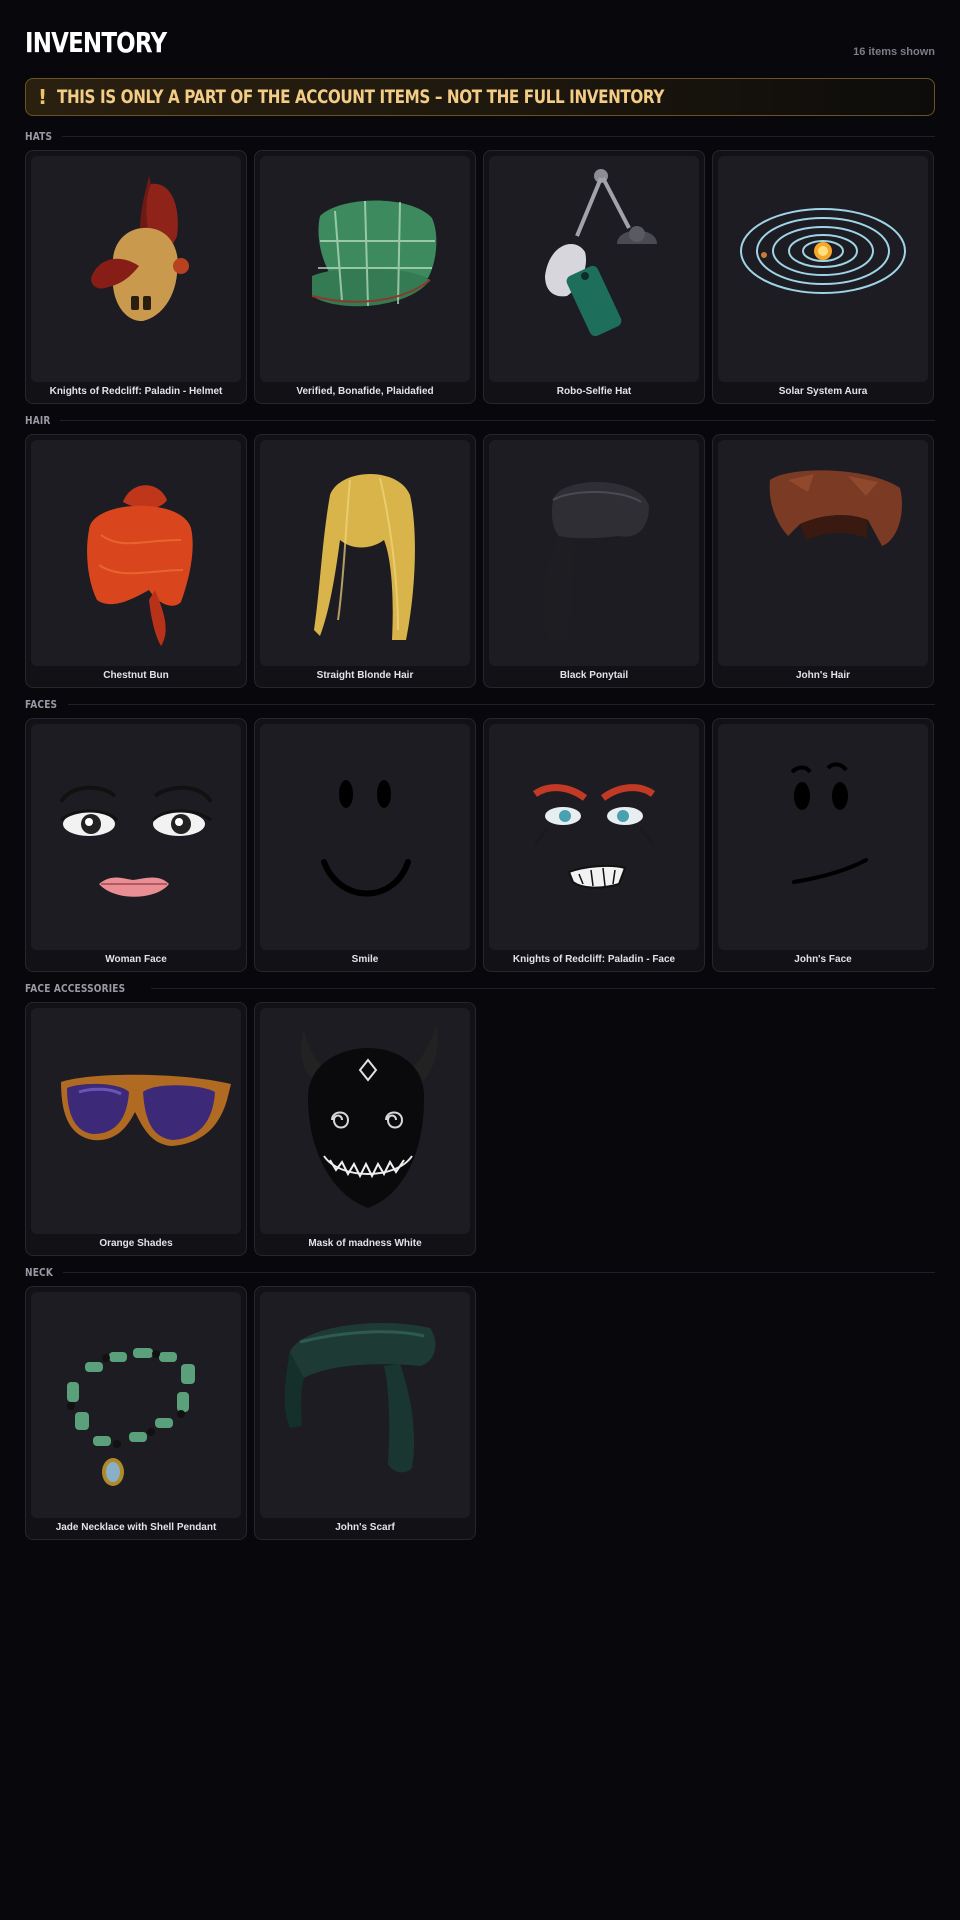 This screenshot has width=960, height=1920. I want to click on item-card: Robo-Selfie Hat, so click(594, 277).